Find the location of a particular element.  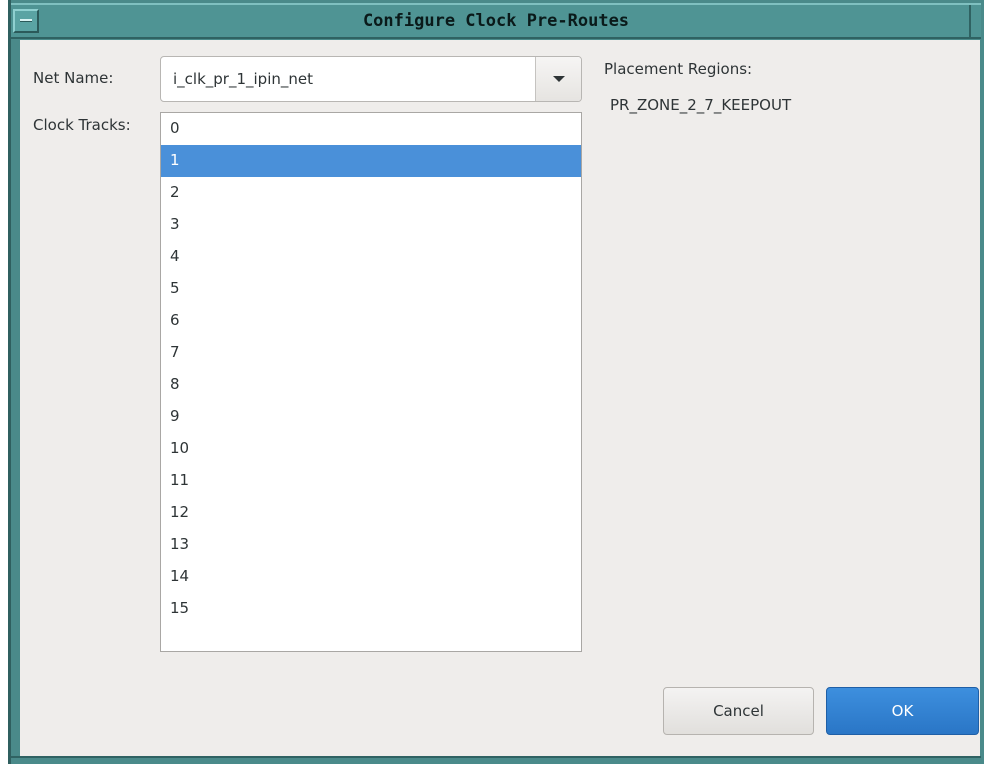

clock-track-item: 15 is located at coordinates (371, 609).